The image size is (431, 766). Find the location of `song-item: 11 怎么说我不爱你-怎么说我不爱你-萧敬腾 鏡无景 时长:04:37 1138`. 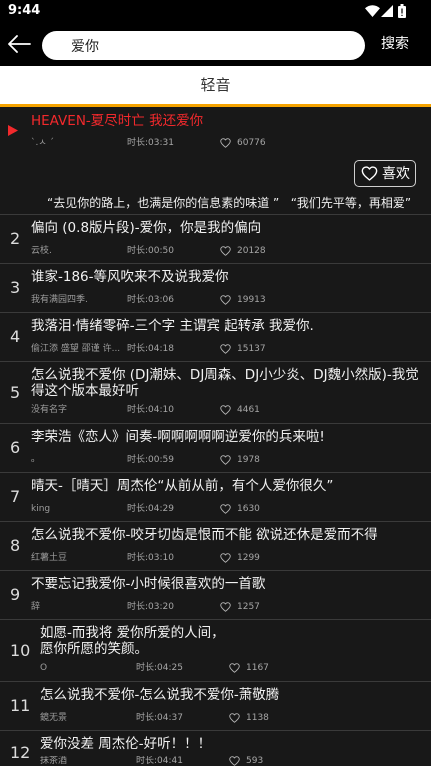

song-item: 11 怎么说我不爱你-怎么说我不爱你-萧敬腾 鏡无景 时长:04:37 1138 is located at coordinates (215, 706).